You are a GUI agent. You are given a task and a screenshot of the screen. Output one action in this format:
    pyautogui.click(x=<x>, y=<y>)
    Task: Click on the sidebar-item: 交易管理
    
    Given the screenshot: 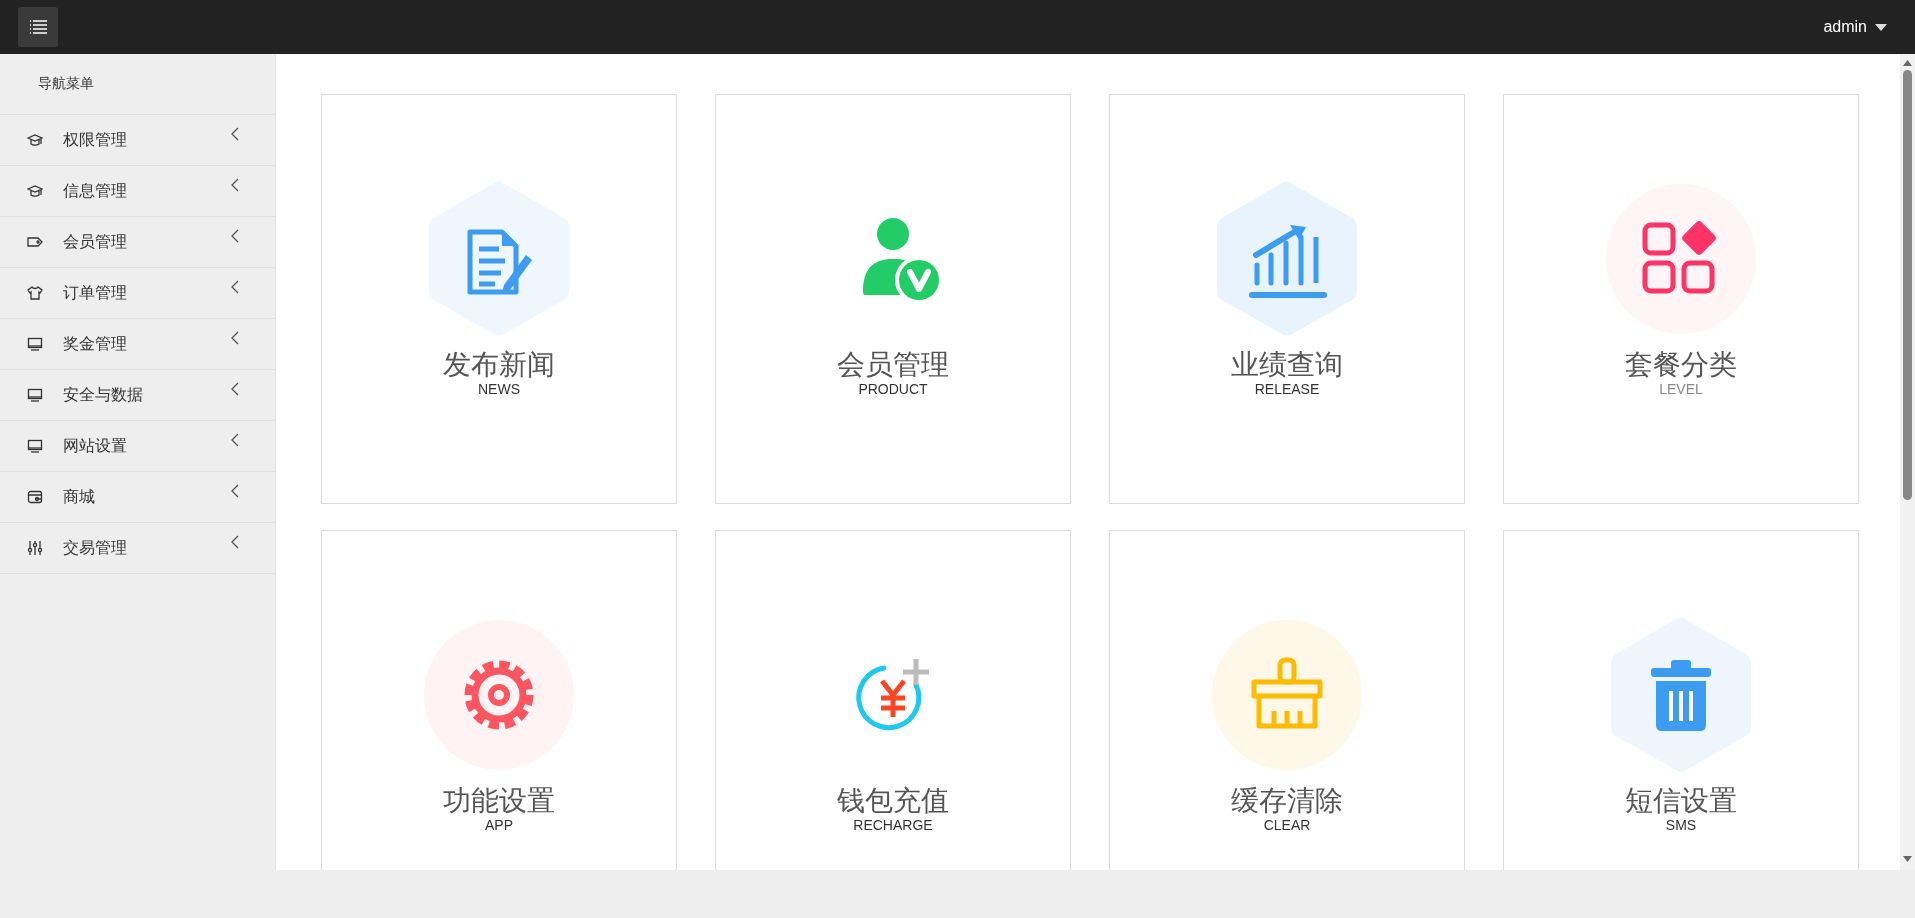 What is the action you would take?
    pyautogui.click(x=137, y=548)
    